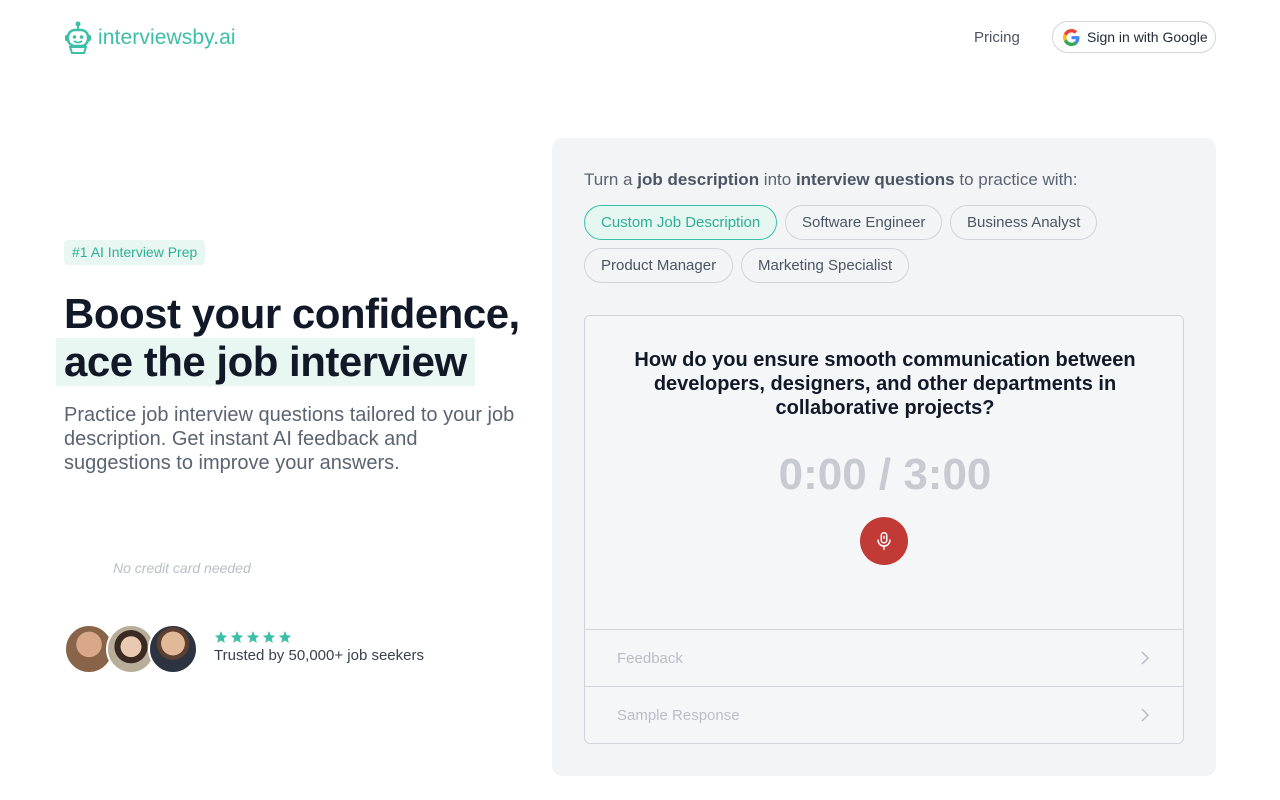 The image size is (1280, 800). Describe the element at coordinates (182, 568) in the screenshot. I see `no-credit-card-note: No credit card needed` at that location.